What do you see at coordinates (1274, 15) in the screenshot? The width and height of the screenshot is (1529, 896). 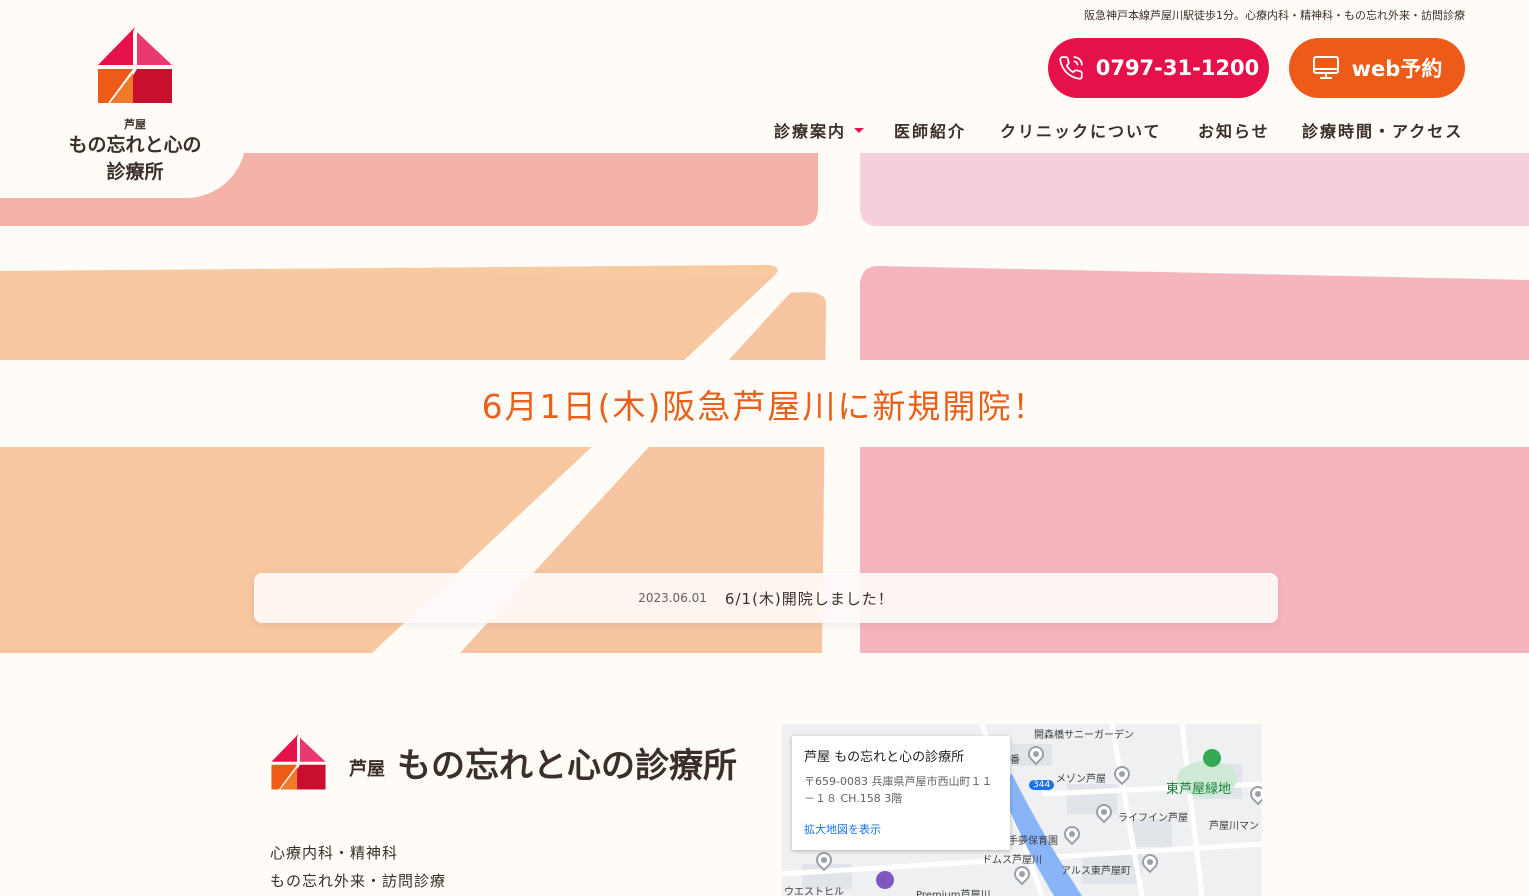 I see `header-tagline: 阪急神戸本線芦屋川駅徒歩1分。心療内科・精神科・もの忘れ外来・訪問診療` at bounding box center [1274, 15].